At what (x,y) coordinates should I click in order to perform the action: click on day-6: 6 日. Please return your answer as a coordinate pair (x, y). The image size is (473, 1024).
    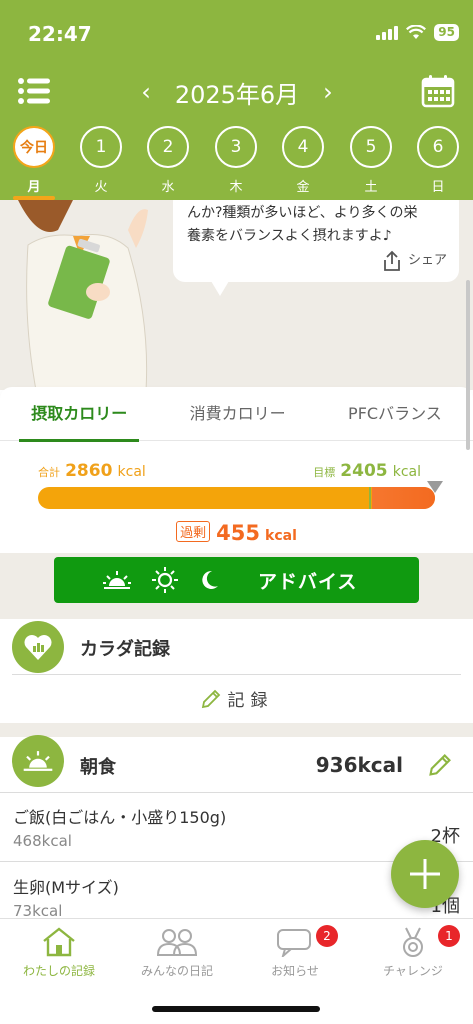
    Looking at the image, I should click on (438, 161).